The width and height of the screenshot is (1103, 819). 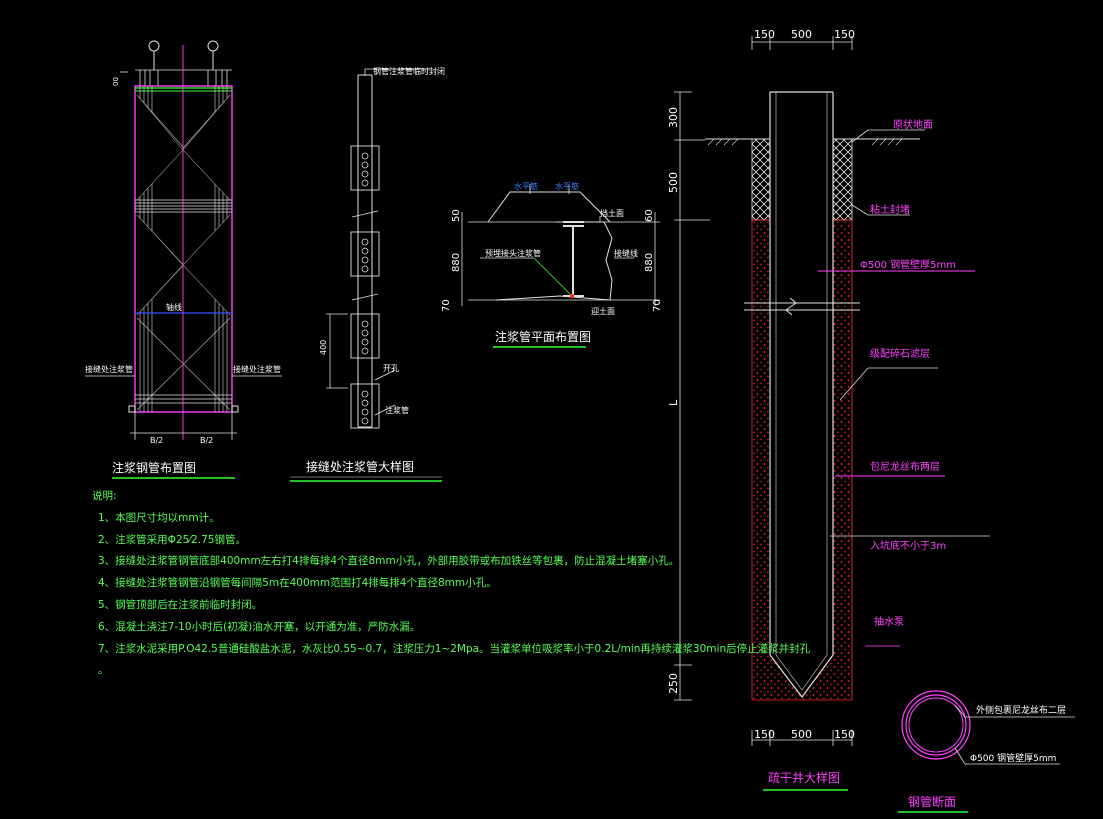 I want to click on label-original-ground: 原状地面, so click(x=913, y=124).